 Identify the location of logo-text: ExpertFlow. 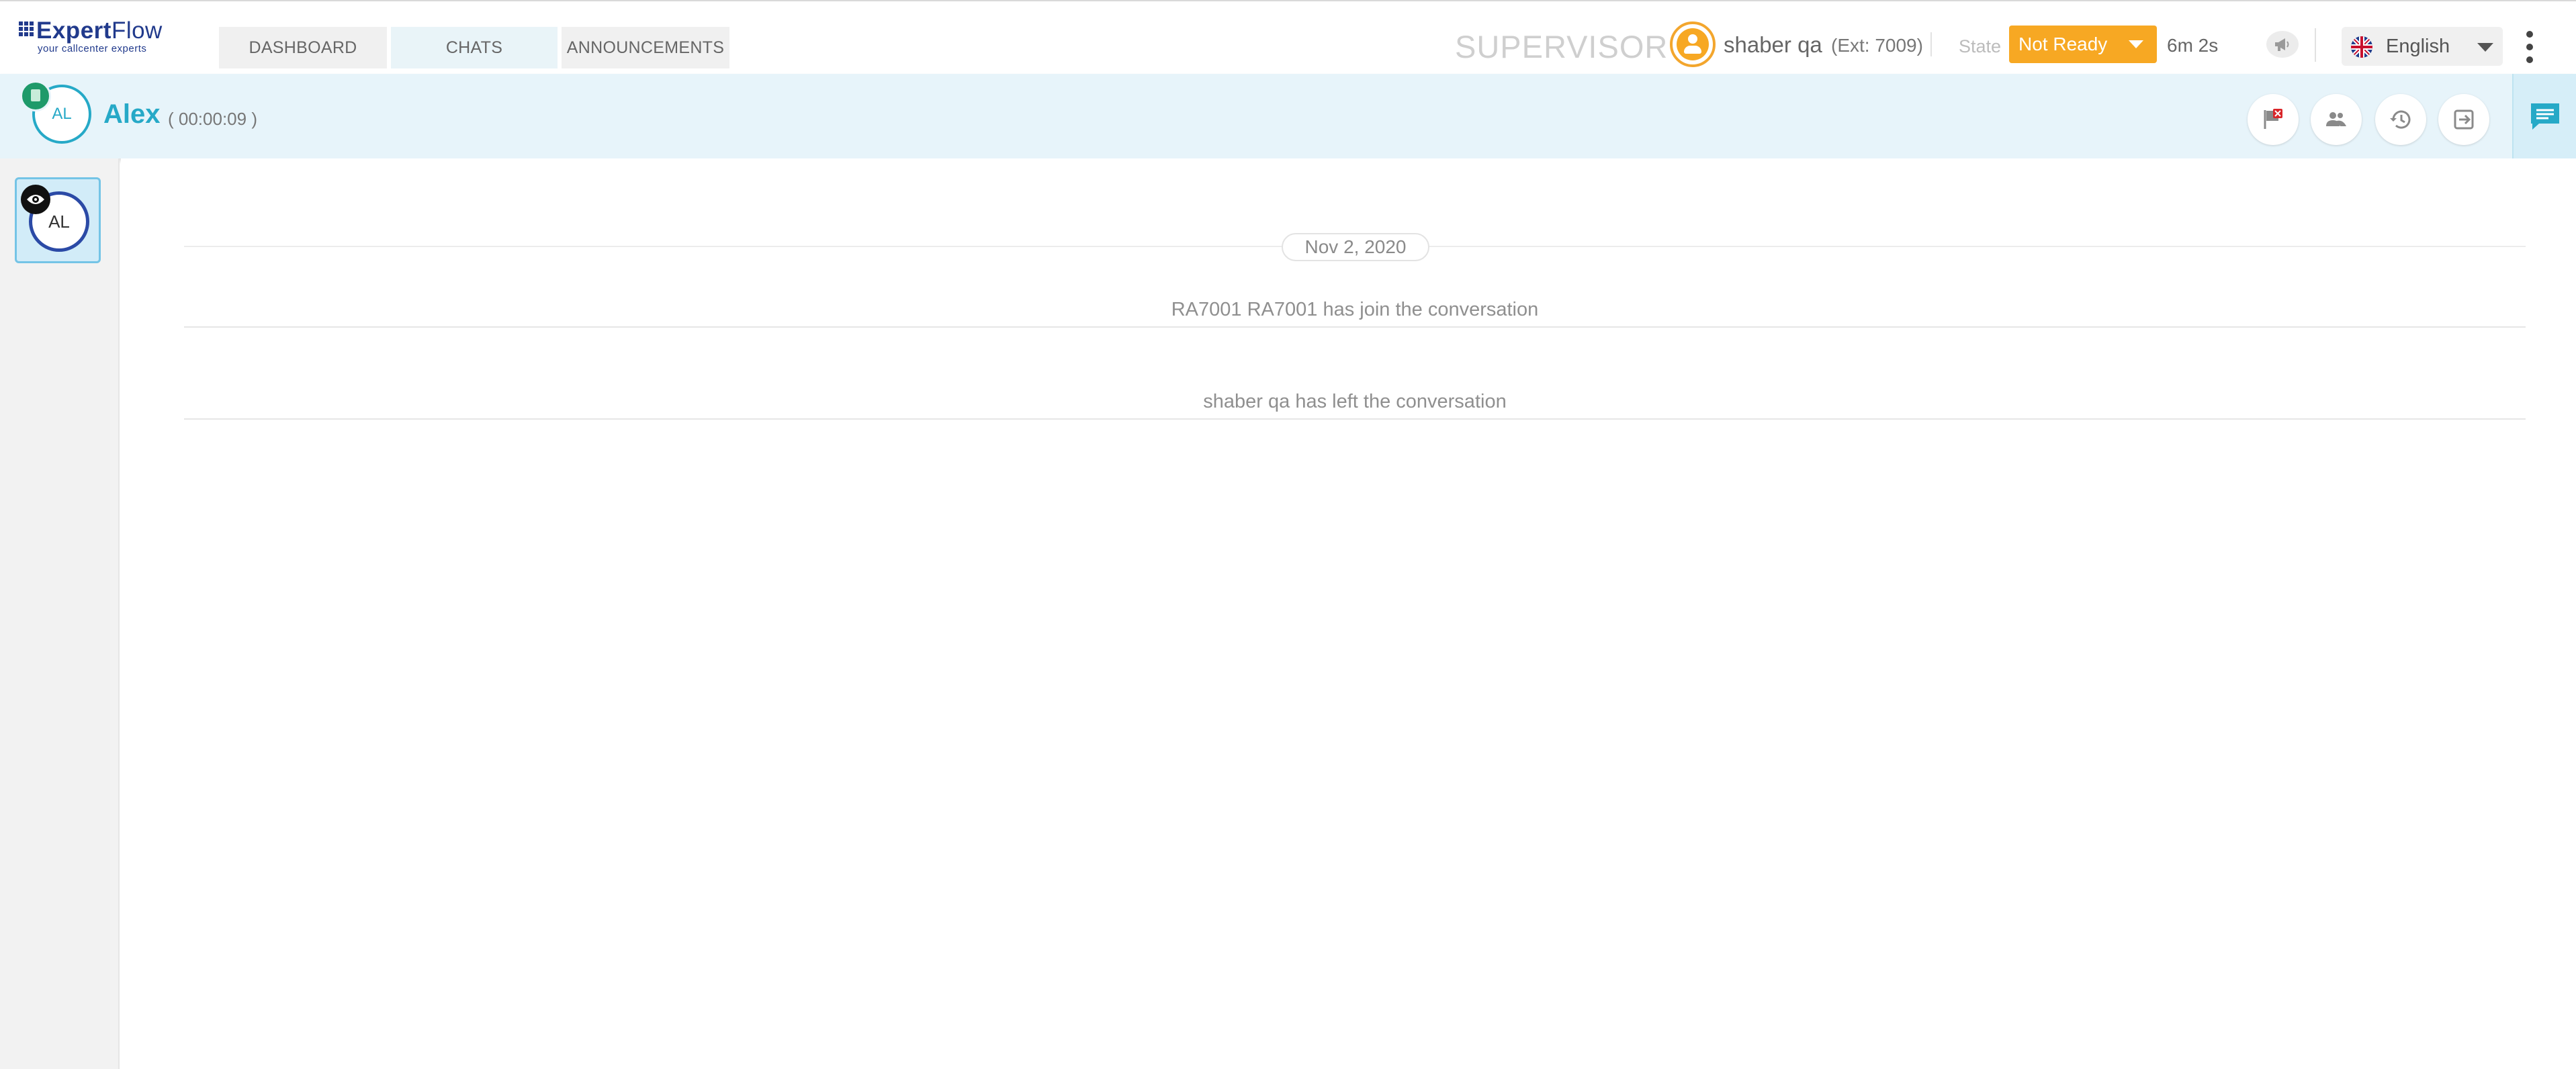
(100, 30).